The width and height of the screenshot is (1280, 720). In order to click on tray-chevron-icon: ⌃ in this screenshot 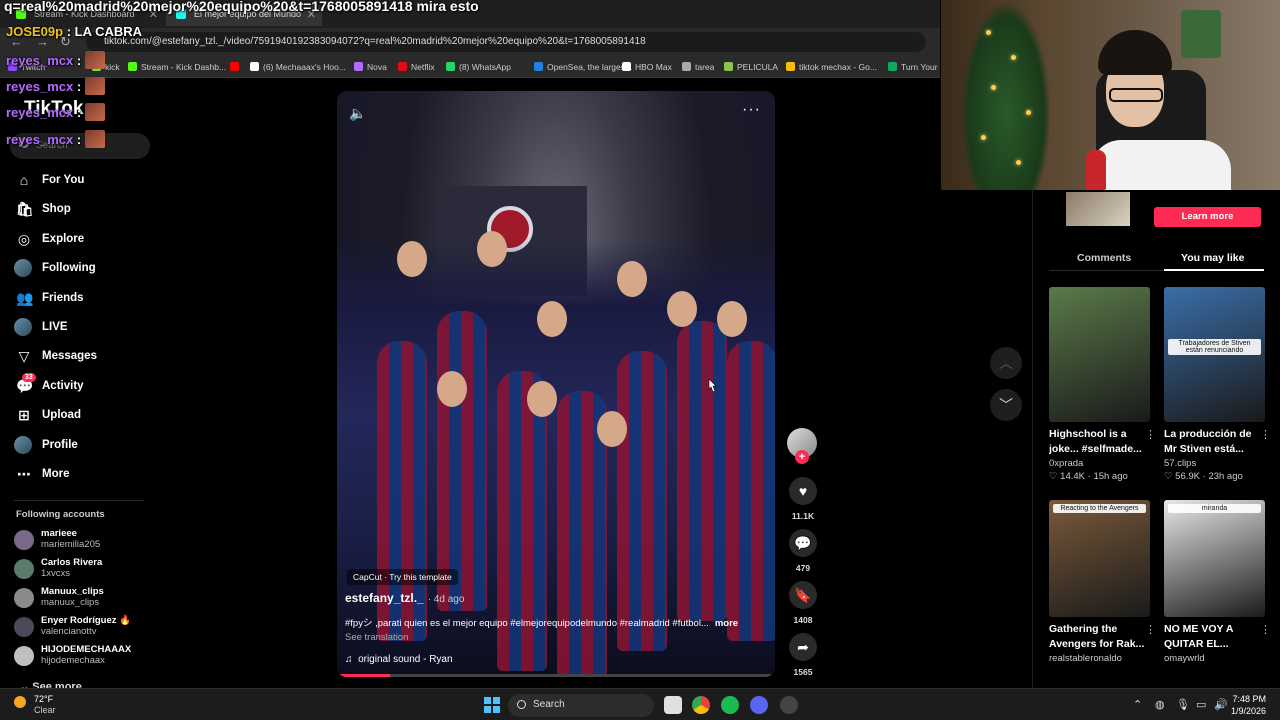, I will do `click(1137, 704)`.